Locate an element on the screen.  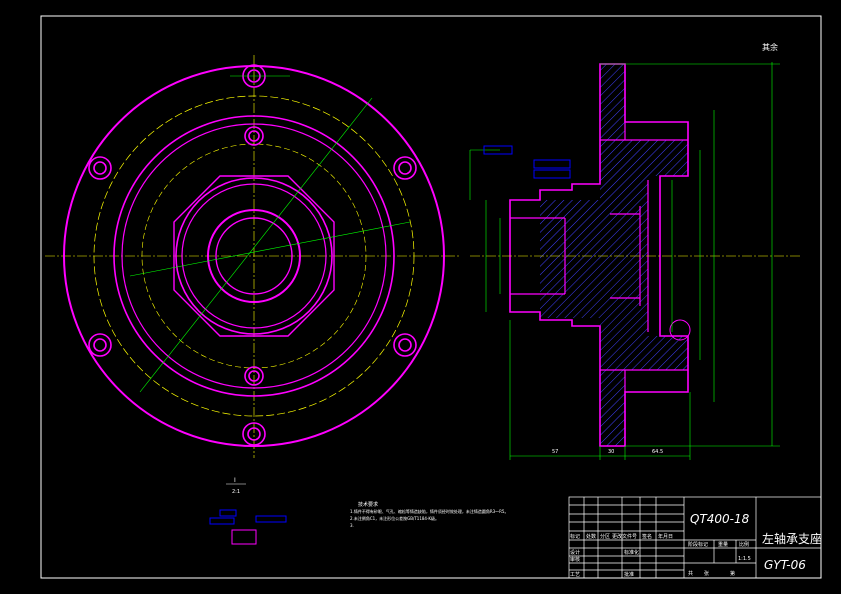
dim-bottom-2: 30 is located at coordinates (611, 452).